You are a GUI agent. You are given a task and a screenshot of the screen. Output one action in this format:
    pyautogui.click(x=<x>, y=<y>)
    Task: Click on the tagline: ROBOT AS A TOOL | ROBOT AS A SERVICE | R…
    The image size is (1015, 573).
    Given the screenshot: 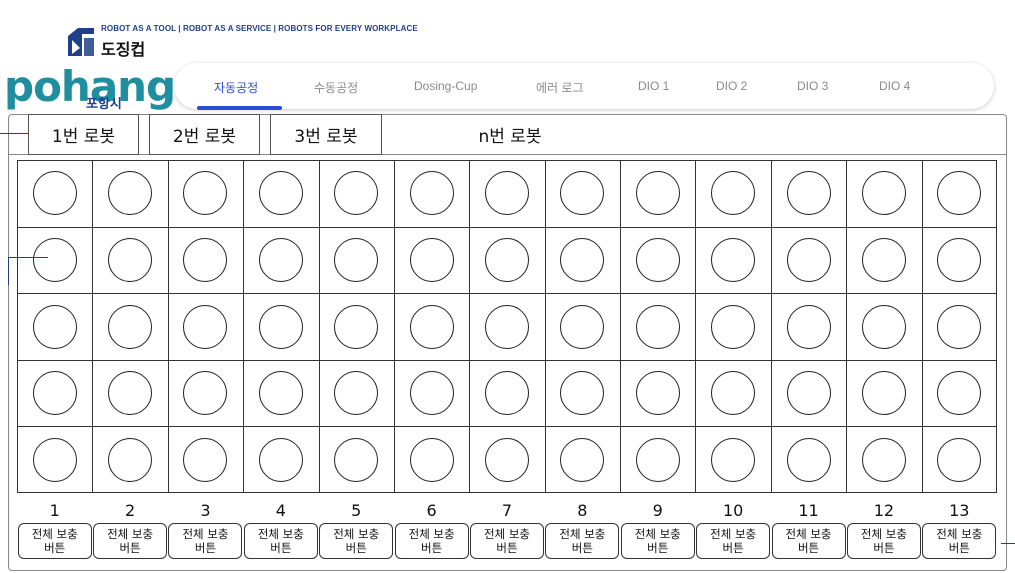 What is the action you would take?
    pyautogui.click(x=259, y=28)
    